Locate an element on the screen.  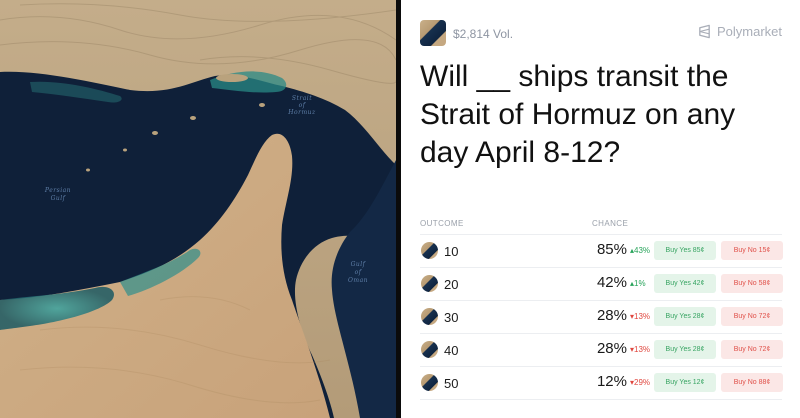
buy-yes-button: Buy Yes 12¢ is located at coordinates (685, 382).